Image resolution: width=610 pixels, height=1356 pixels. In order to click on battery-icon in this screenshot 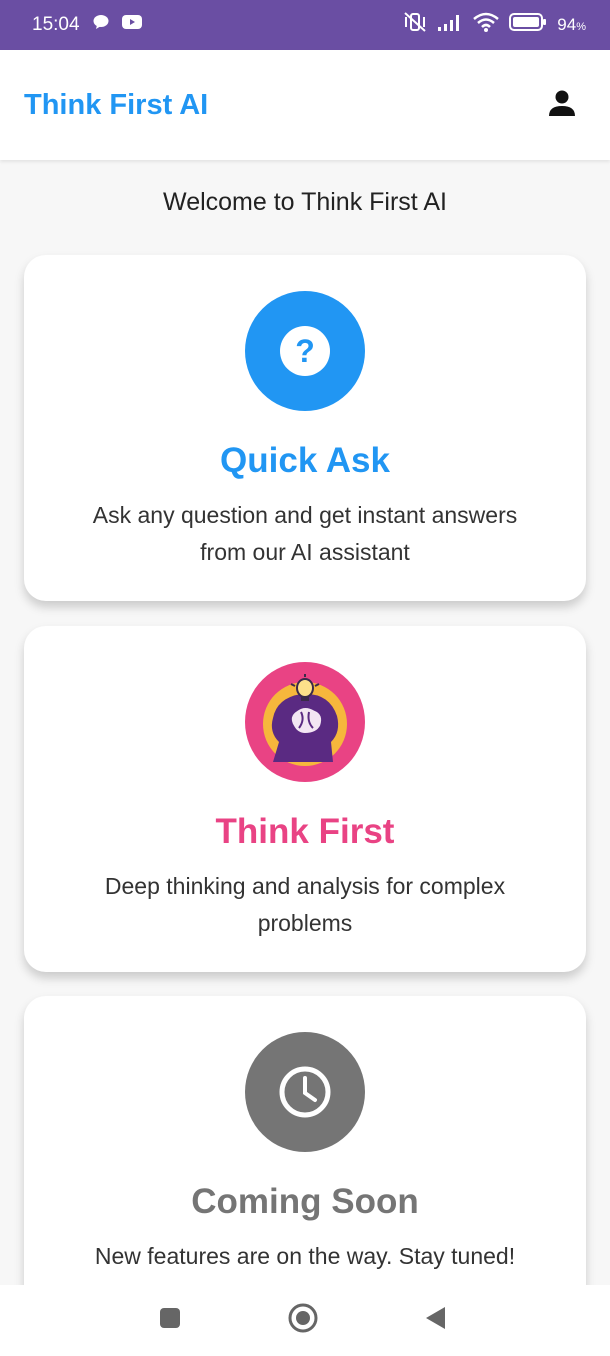, I will do `click(528, 25)`.